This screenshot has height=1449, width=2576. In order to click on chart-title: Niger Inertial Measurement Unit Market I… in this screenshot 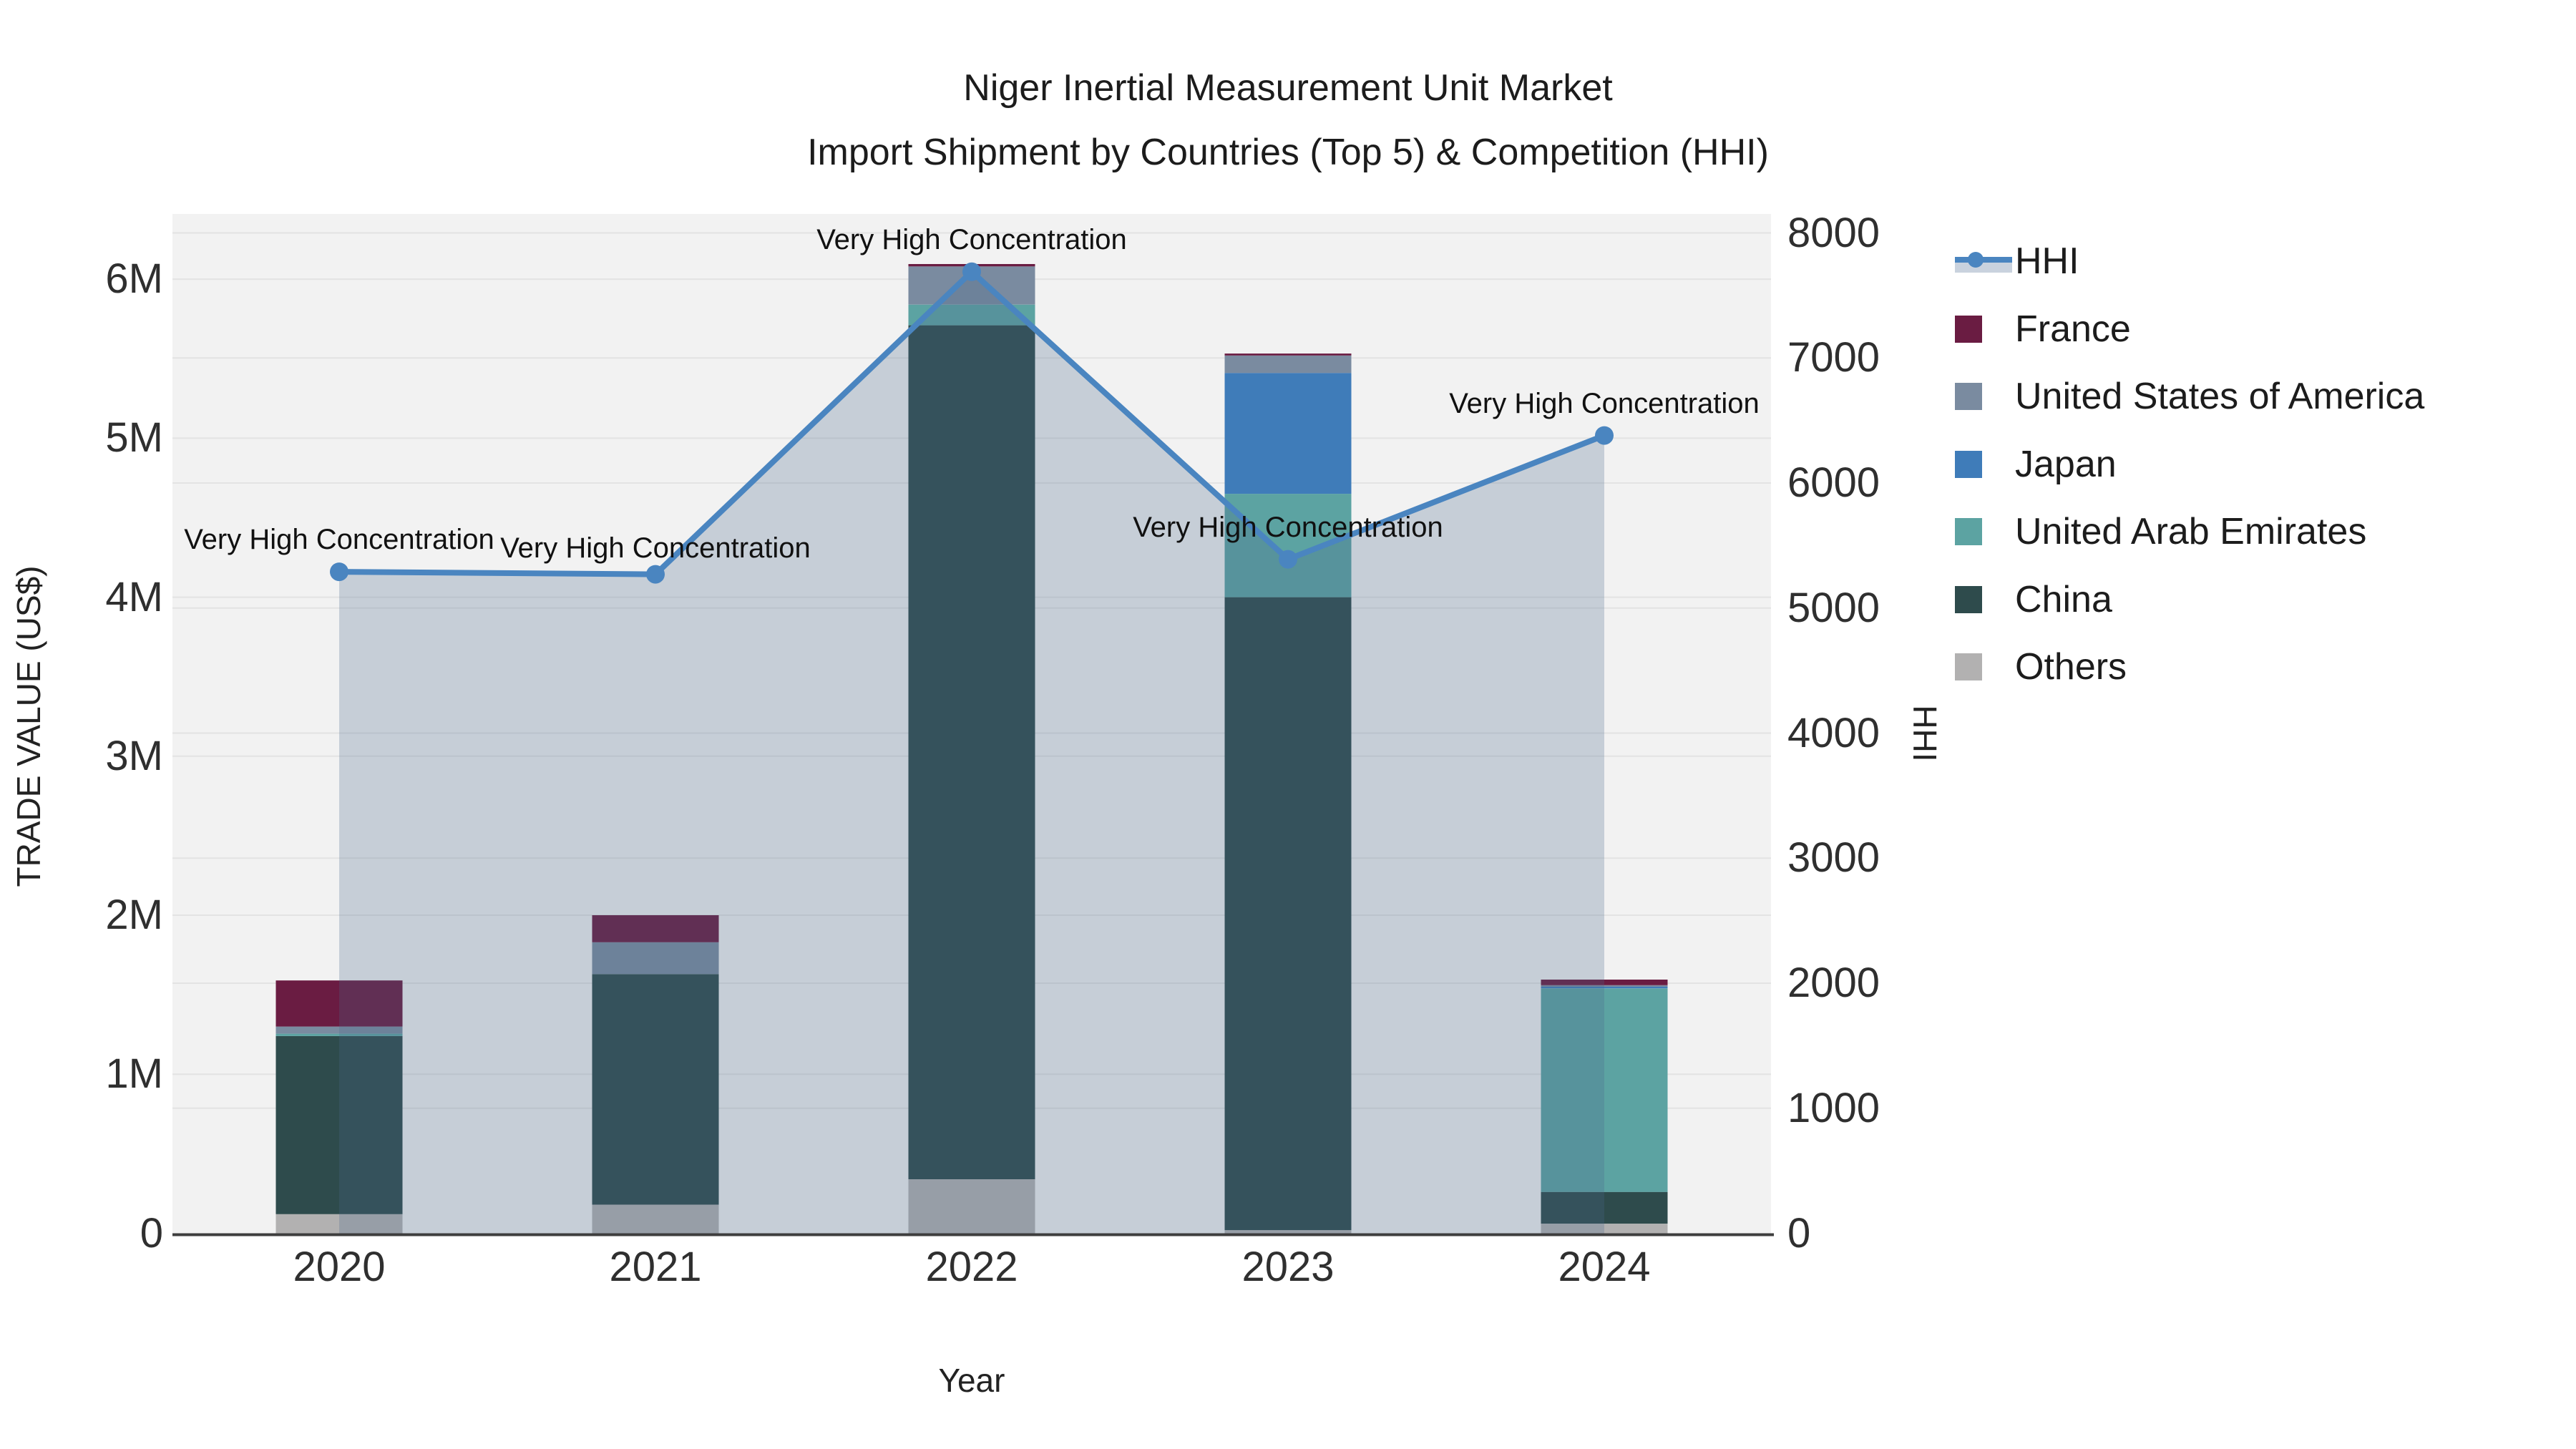, I will do `click(1288, 120)`.